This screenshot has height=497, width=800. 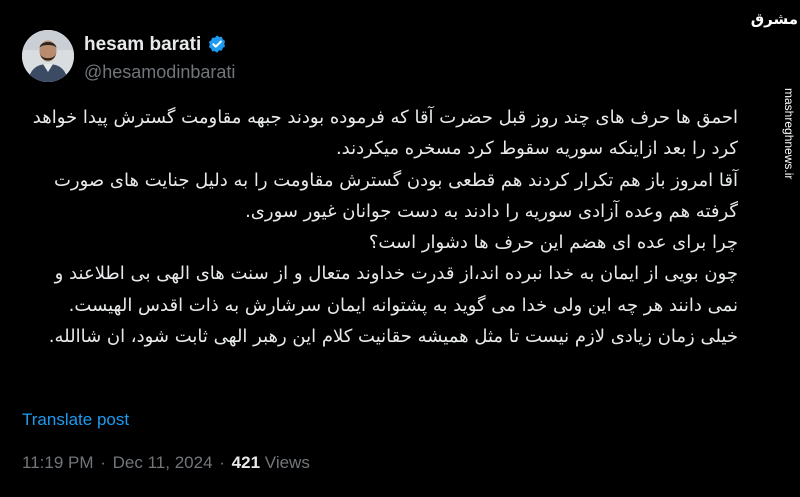 I want to click on watermark-site: mashreghnews.ir, so click(x=789, y=134).